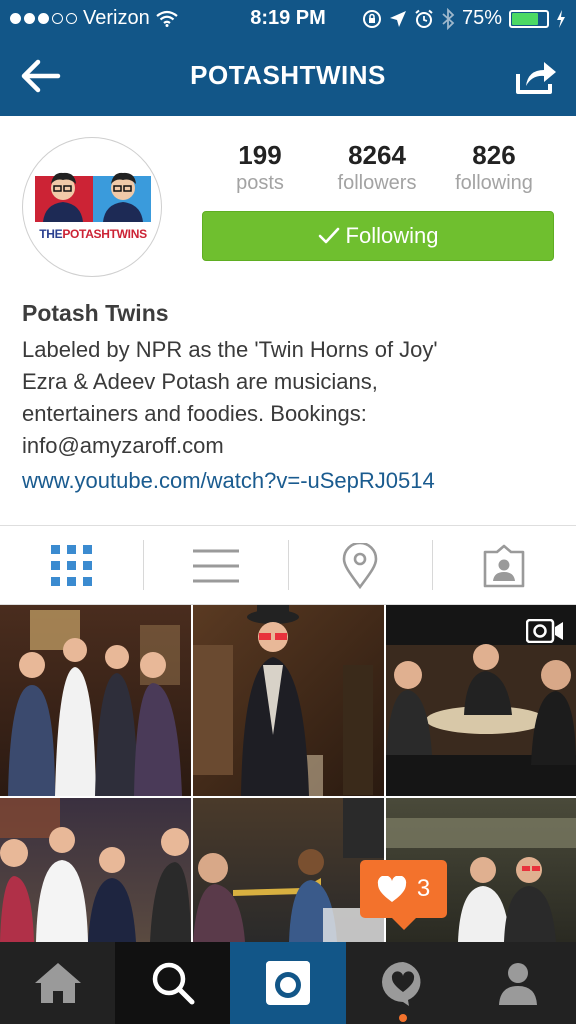 The image size is (576, 1024). What do you see at coordinates (448, 18) in the screenshot?
I see `bluetooth-icon` at bounding box center [448, 18].